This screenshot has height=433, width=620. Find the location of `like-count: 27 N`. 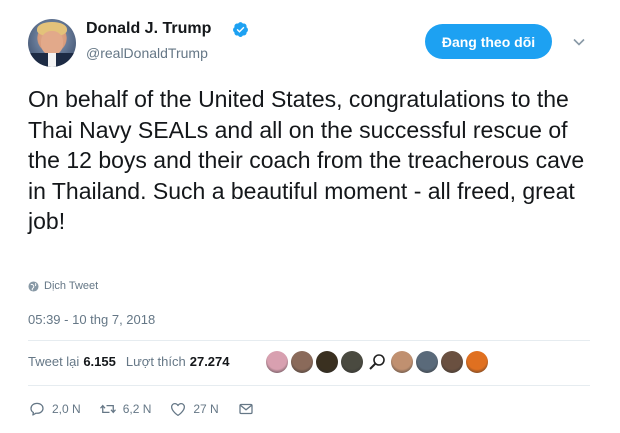

like-count: 27 N is located at coordinates (206, 409).